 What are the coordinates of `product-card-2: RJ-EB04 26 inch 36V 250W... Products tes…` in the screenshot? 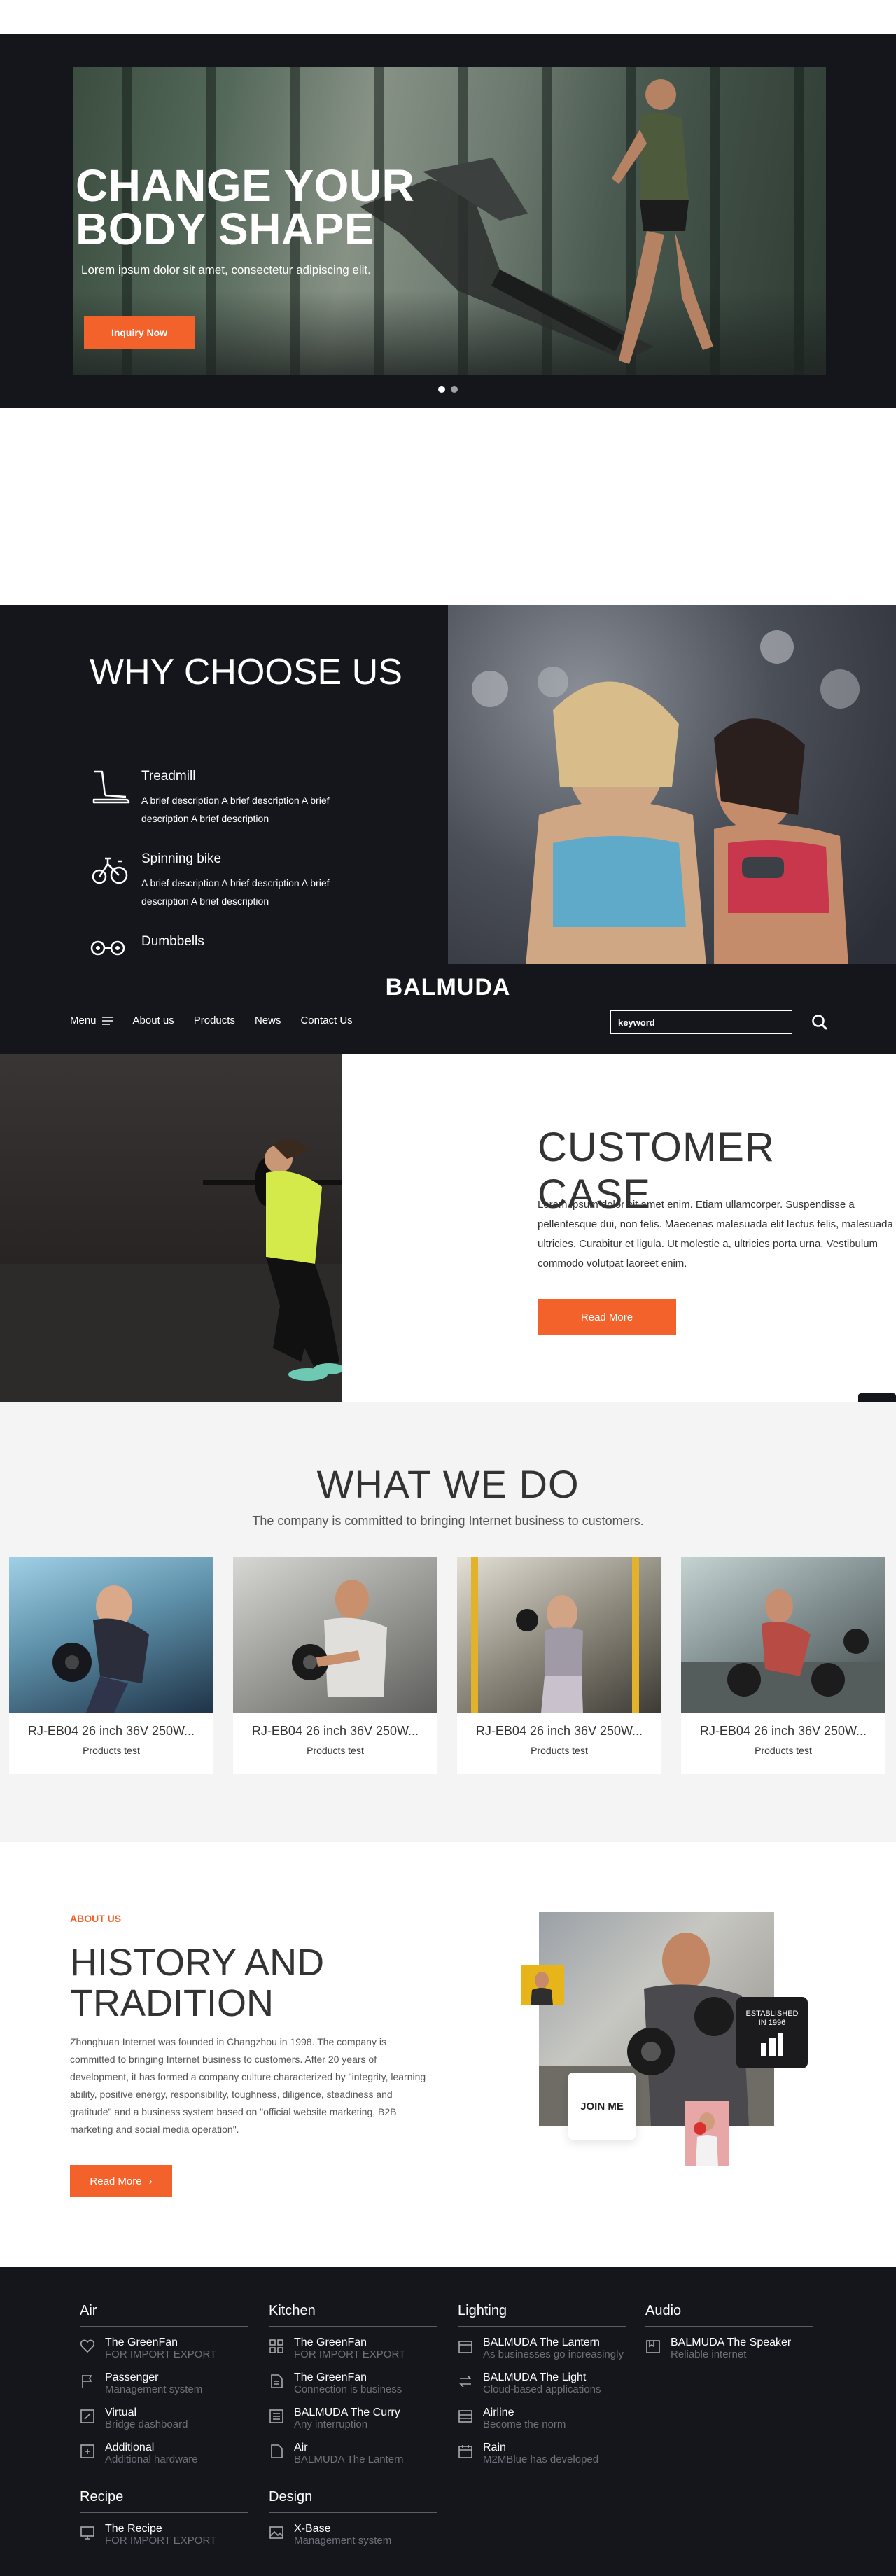 It's located at (335, 1665).